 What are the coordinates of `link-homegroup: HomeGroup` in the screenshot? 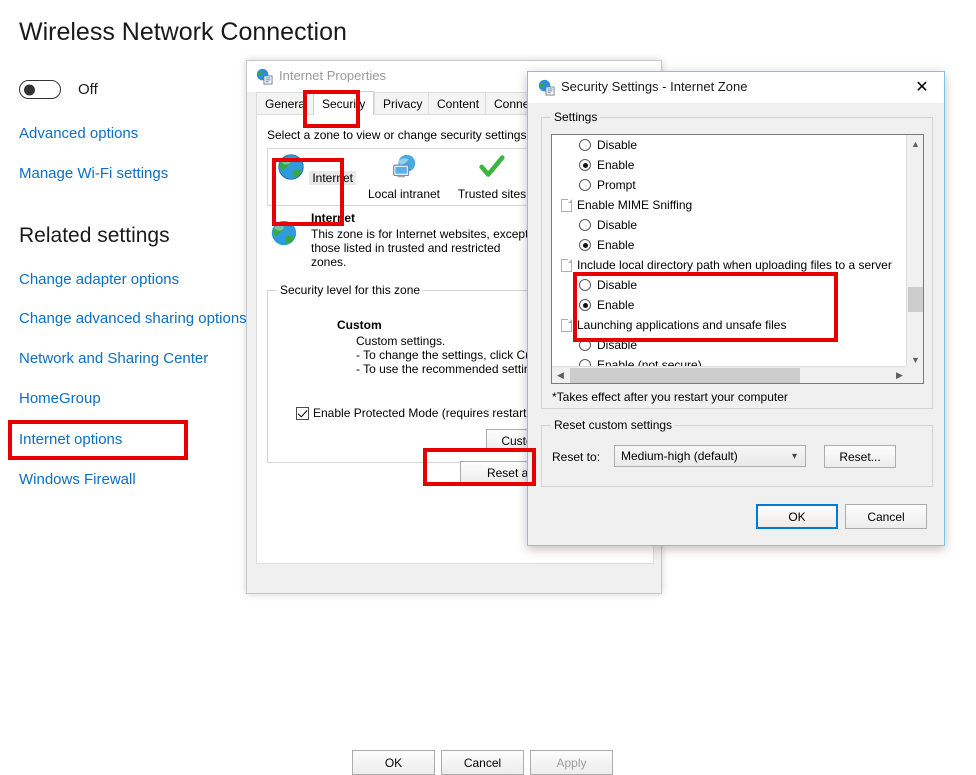 It's located at (60, 398).